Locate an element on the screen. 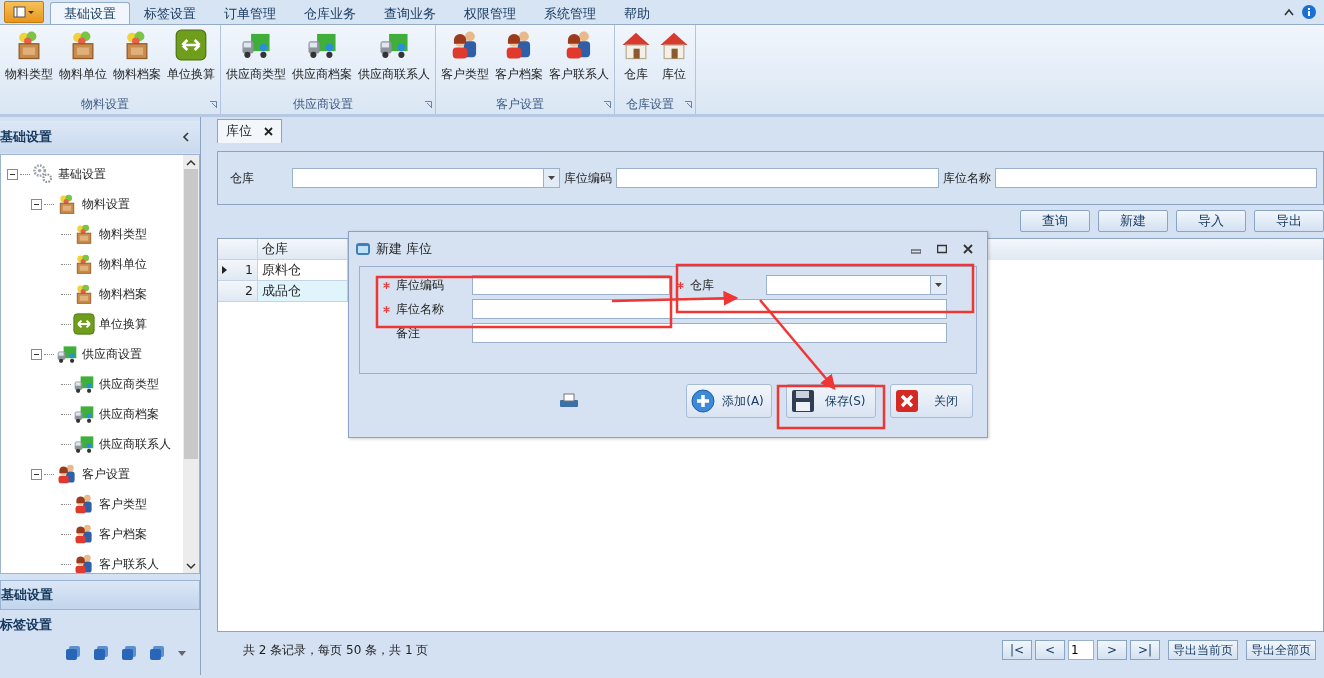  export-button: 导出全部页 is located at coordinates (1281, 650).